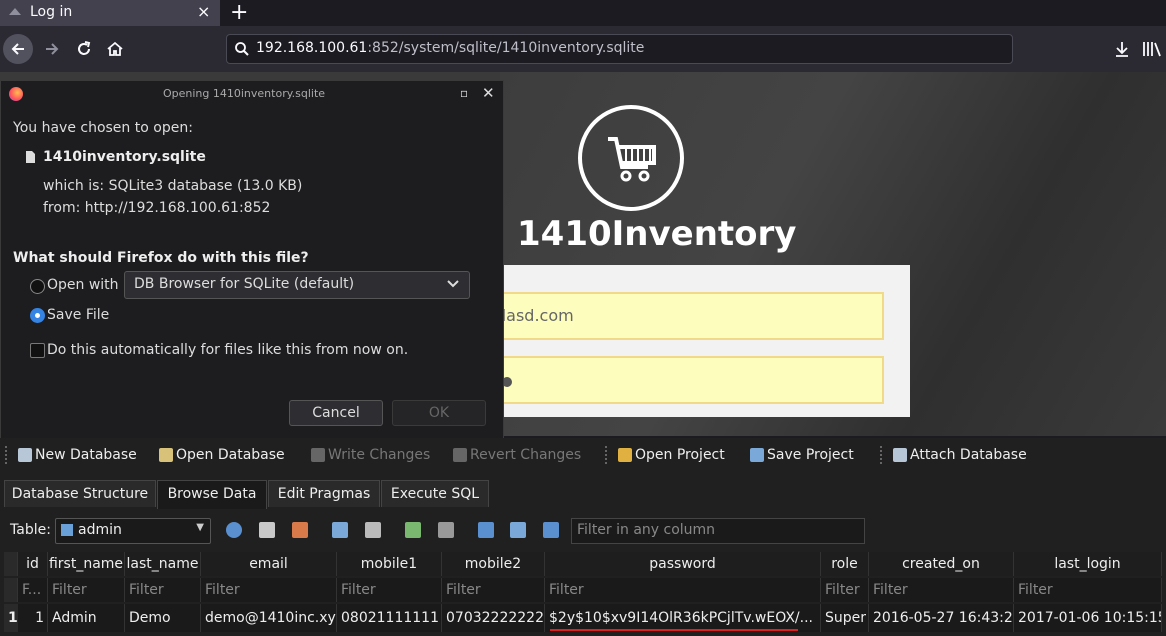 This screenshot has width=1166, height=636. Describe the element at coordinates (163, 618) in the screenshot. I see `cell-last-name: Demo` at that location.